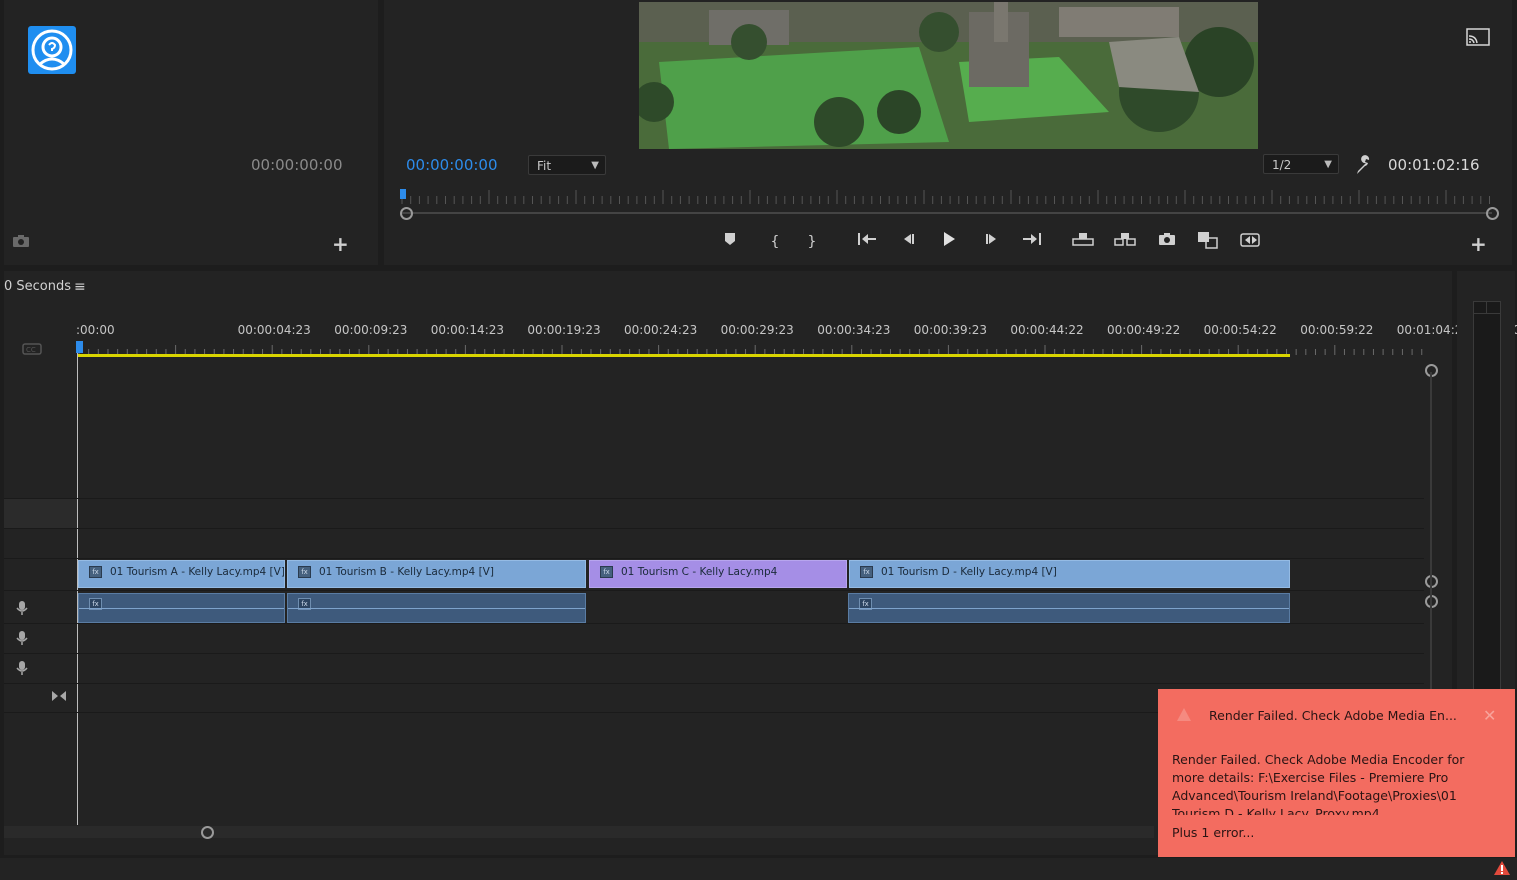  What do you see at coordinates (1492, 213) in the screenshot?
I see `program-scroll-end-handle` at bounding box center [1492, 213].